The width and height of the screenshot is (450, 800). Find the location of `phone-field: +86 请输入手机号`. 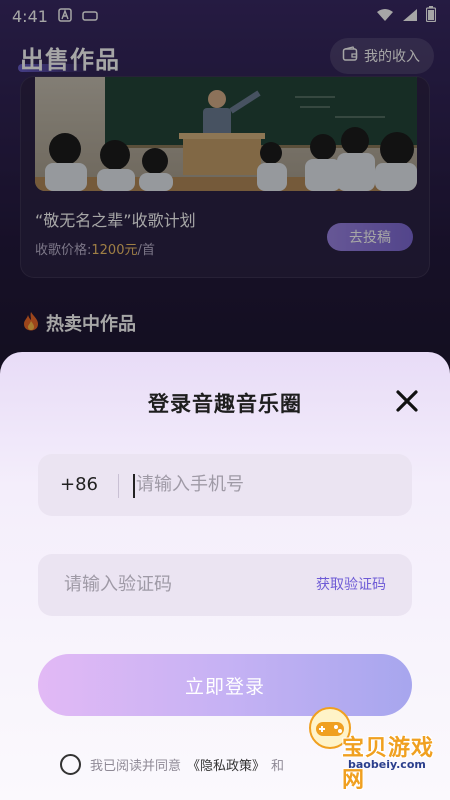

phone-field: +86 请输入手机号 is located at coordinates (225, 485).